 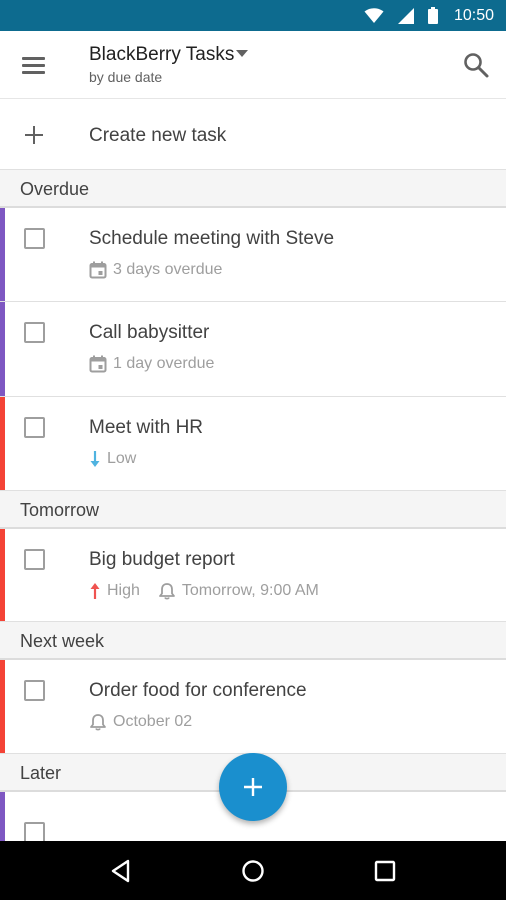 What do you see at coordinates (162, 54) in the screenshot?
I see `app-title: BlackBerry Tasks` at bounding box center [162, 54].